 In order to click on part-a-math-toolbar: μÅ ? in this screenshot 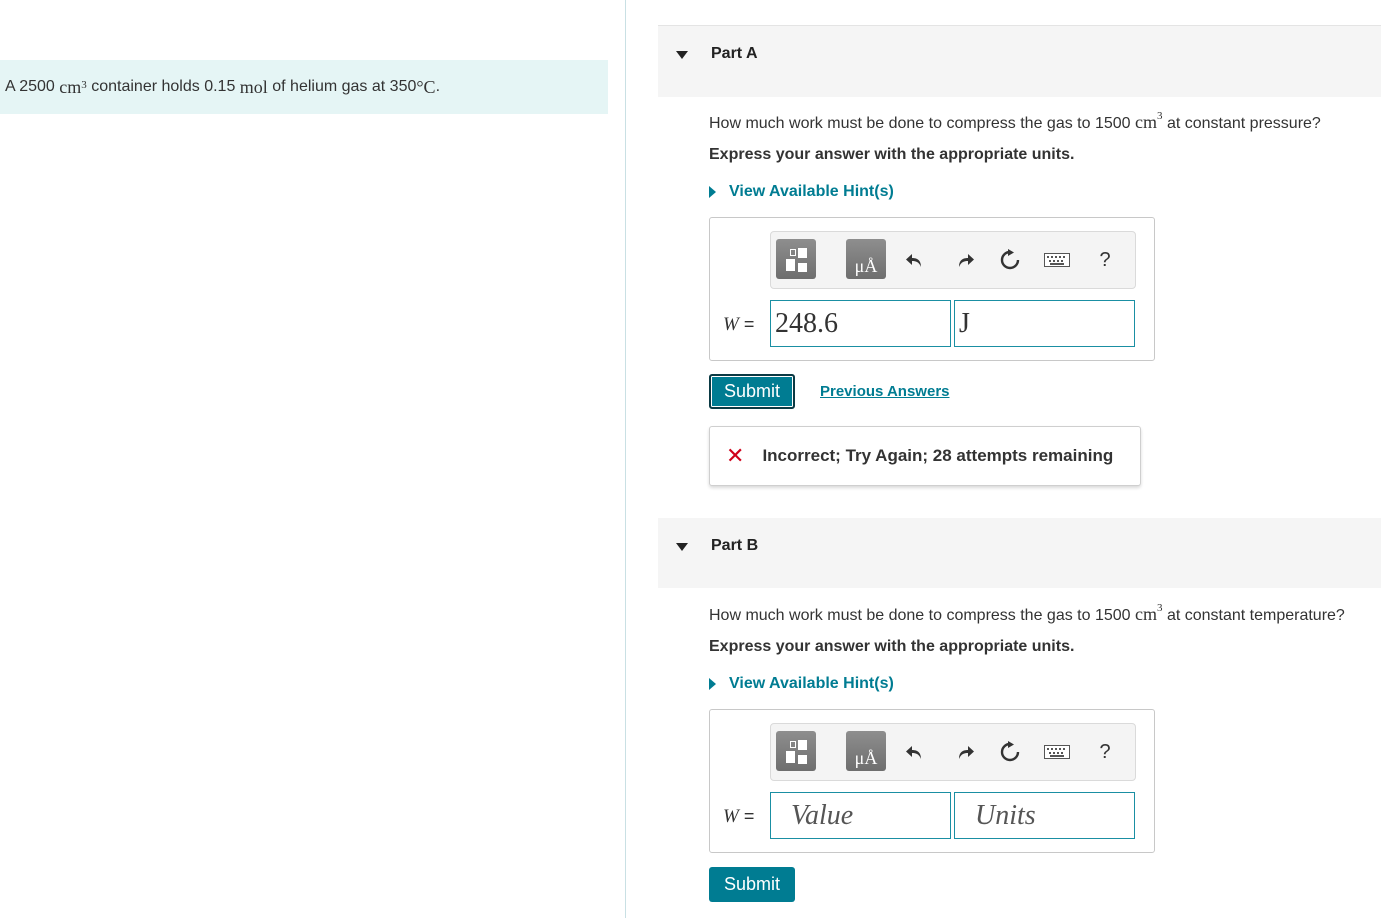, I will do `click(953, 260)`.